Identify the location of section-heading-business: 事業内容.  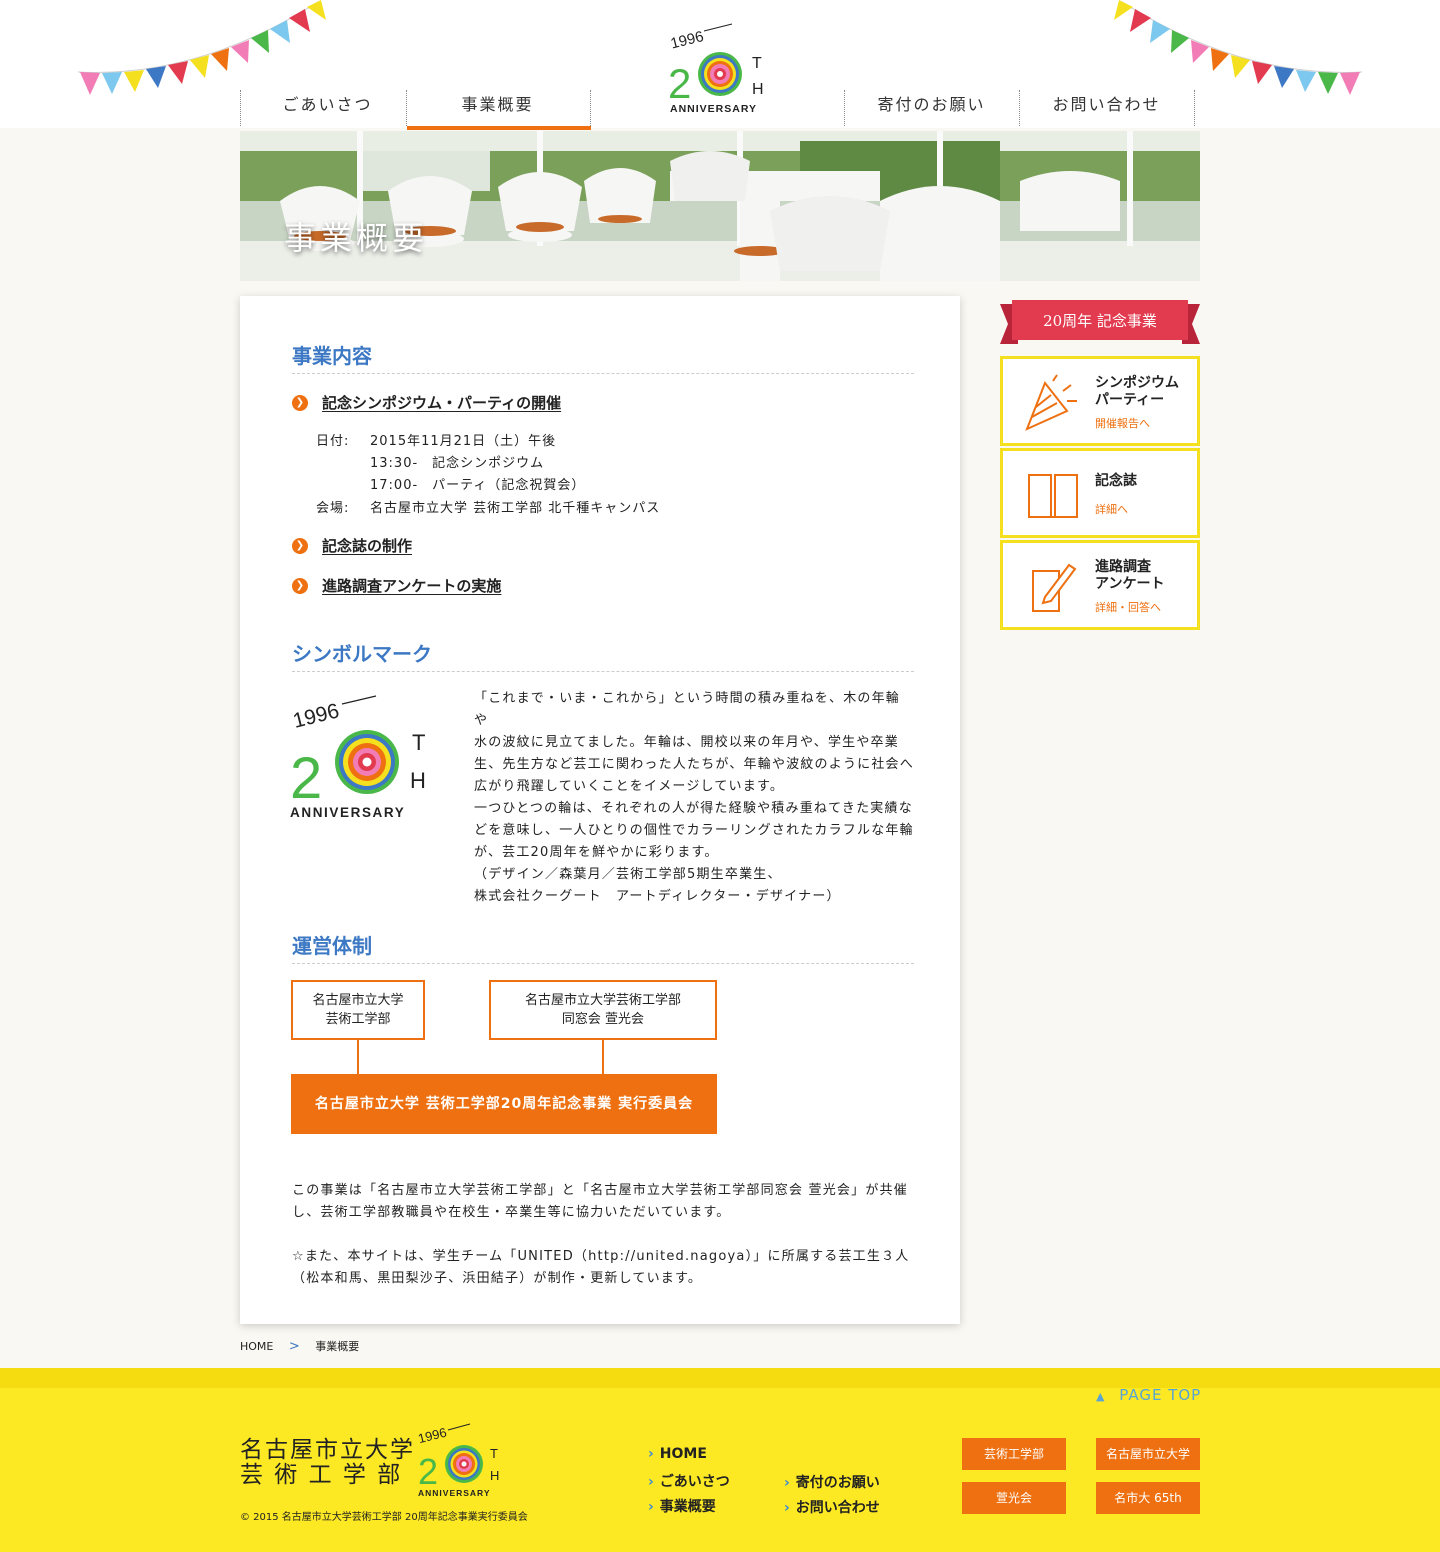
(603, 357).